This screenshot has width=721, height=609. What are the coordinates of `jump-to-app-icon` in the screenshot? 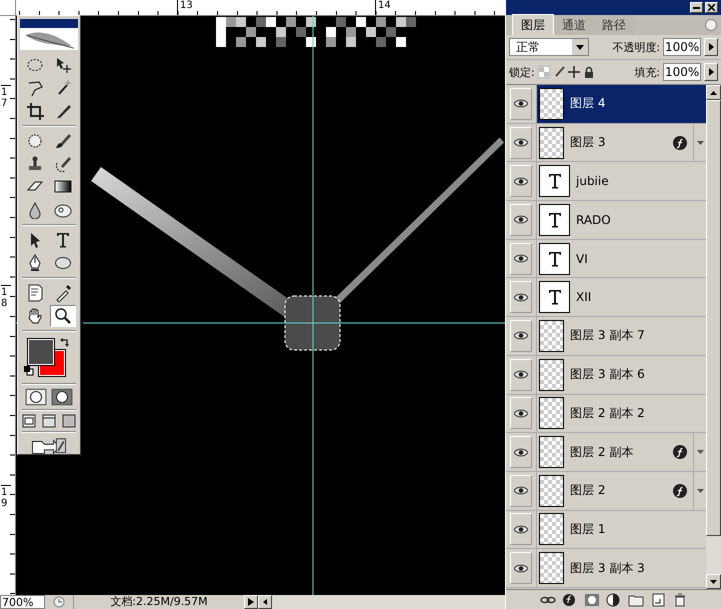 It's located at (49, 445).